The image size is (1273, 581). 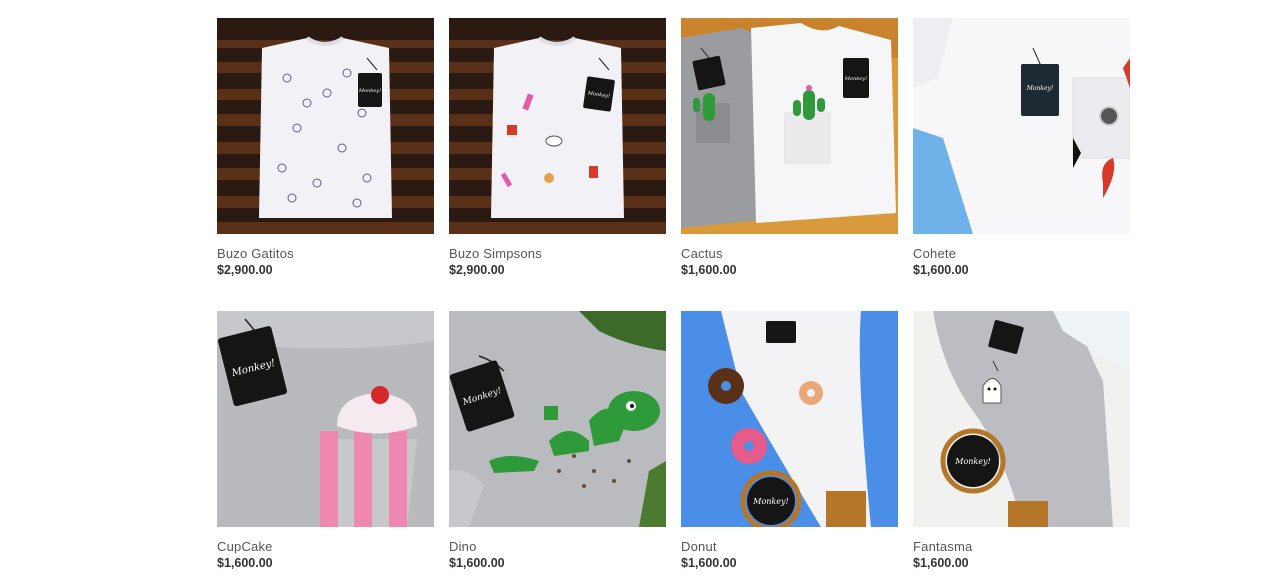 I want to click on product-image-fantasma: Monkey!, so click(x=1021, y=419).